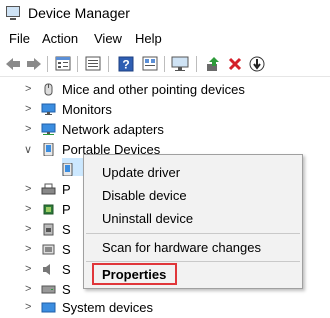 Image resolution: width=330 pixels, height=318 pixels. Describe the element at coordinates (134, 274) in the screenshot. I see `properties-menu-item: Properties` at that location.